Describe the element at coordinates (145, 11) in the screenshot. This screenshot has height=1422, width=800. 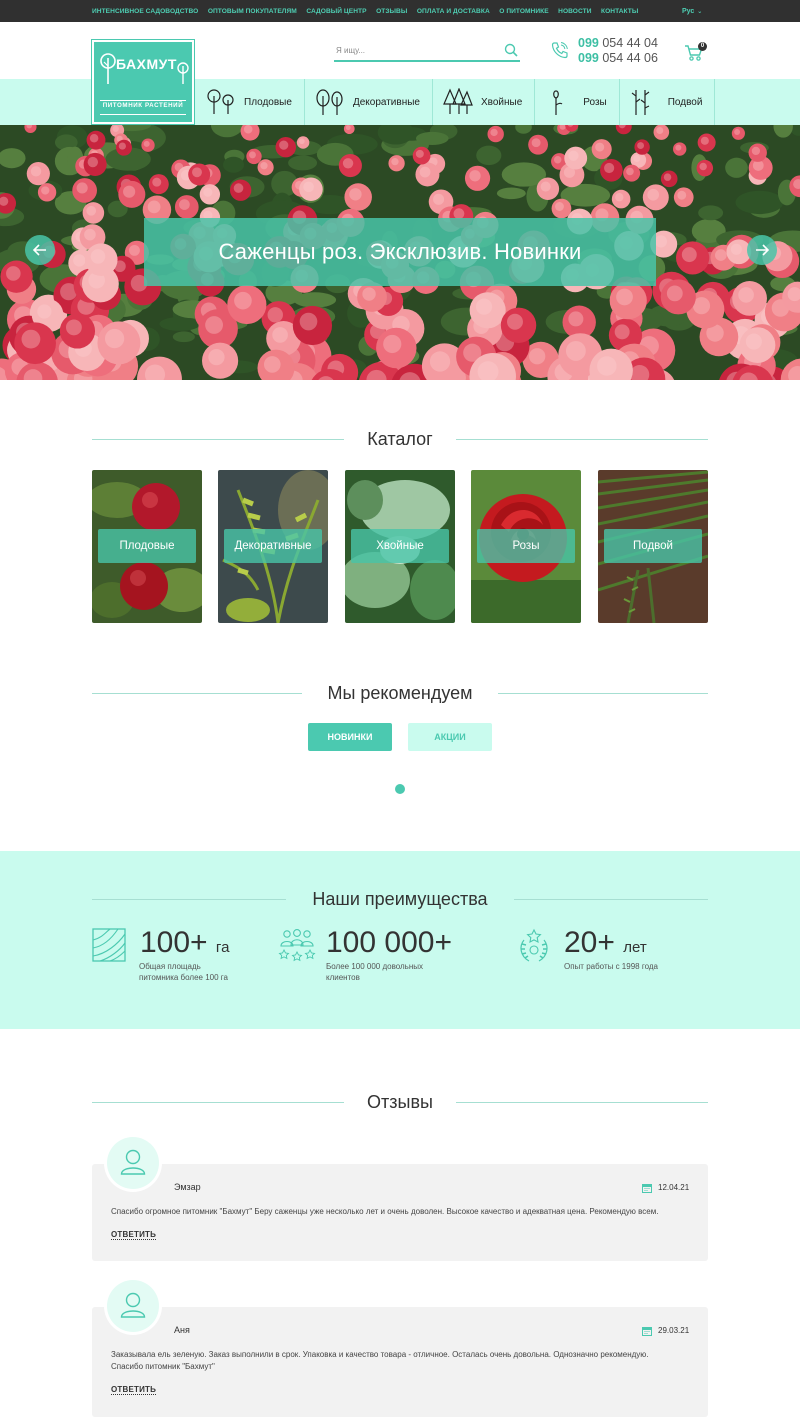
I see `top-nav-intensive: Интенсивное садоводство` at that location.